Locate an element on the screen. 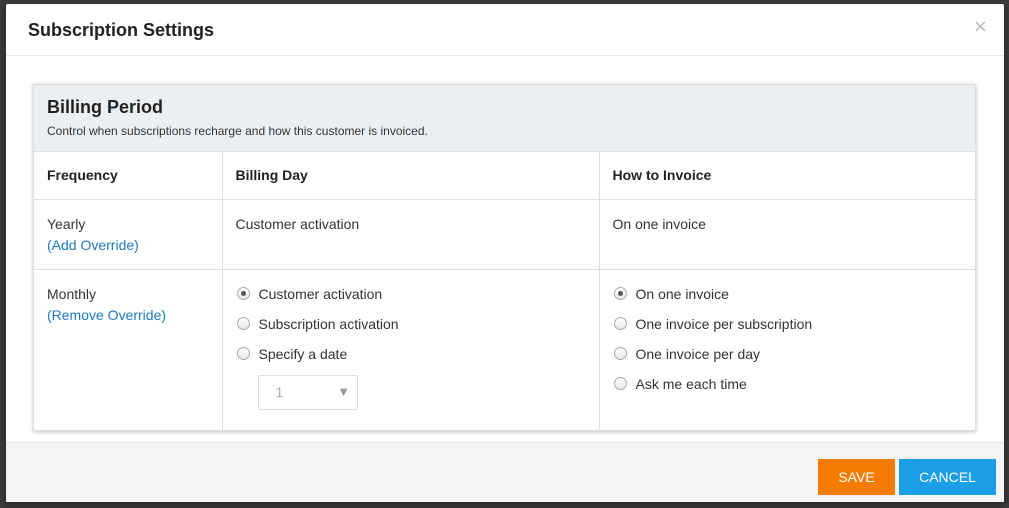 The width and height of the screenshot is (1009, 508). chevron-down-icon: ▼ is located at coordinates (343, 392).